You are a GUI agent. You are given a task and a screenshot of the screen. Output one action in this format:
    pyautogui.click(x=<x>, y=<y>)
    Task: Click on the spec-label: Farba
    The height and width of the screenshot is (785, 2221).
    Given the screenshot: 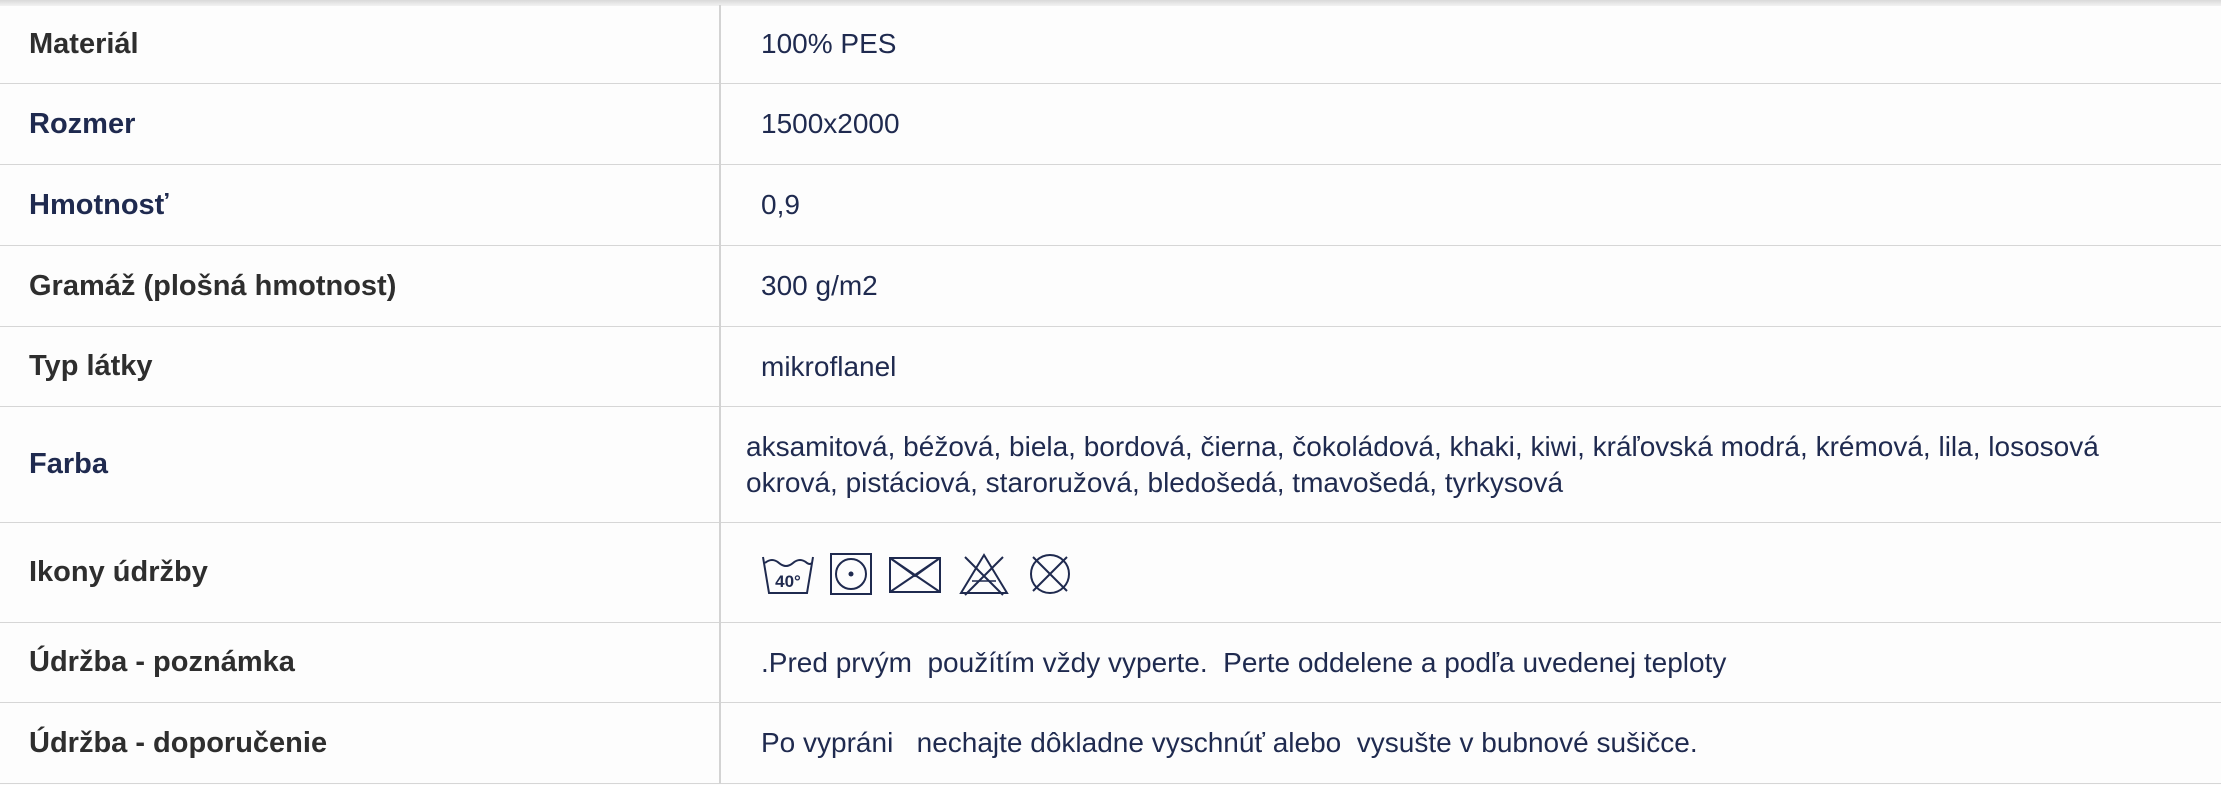 What is the action you would take?
    pyautogui.click(x=360, y=464)
    